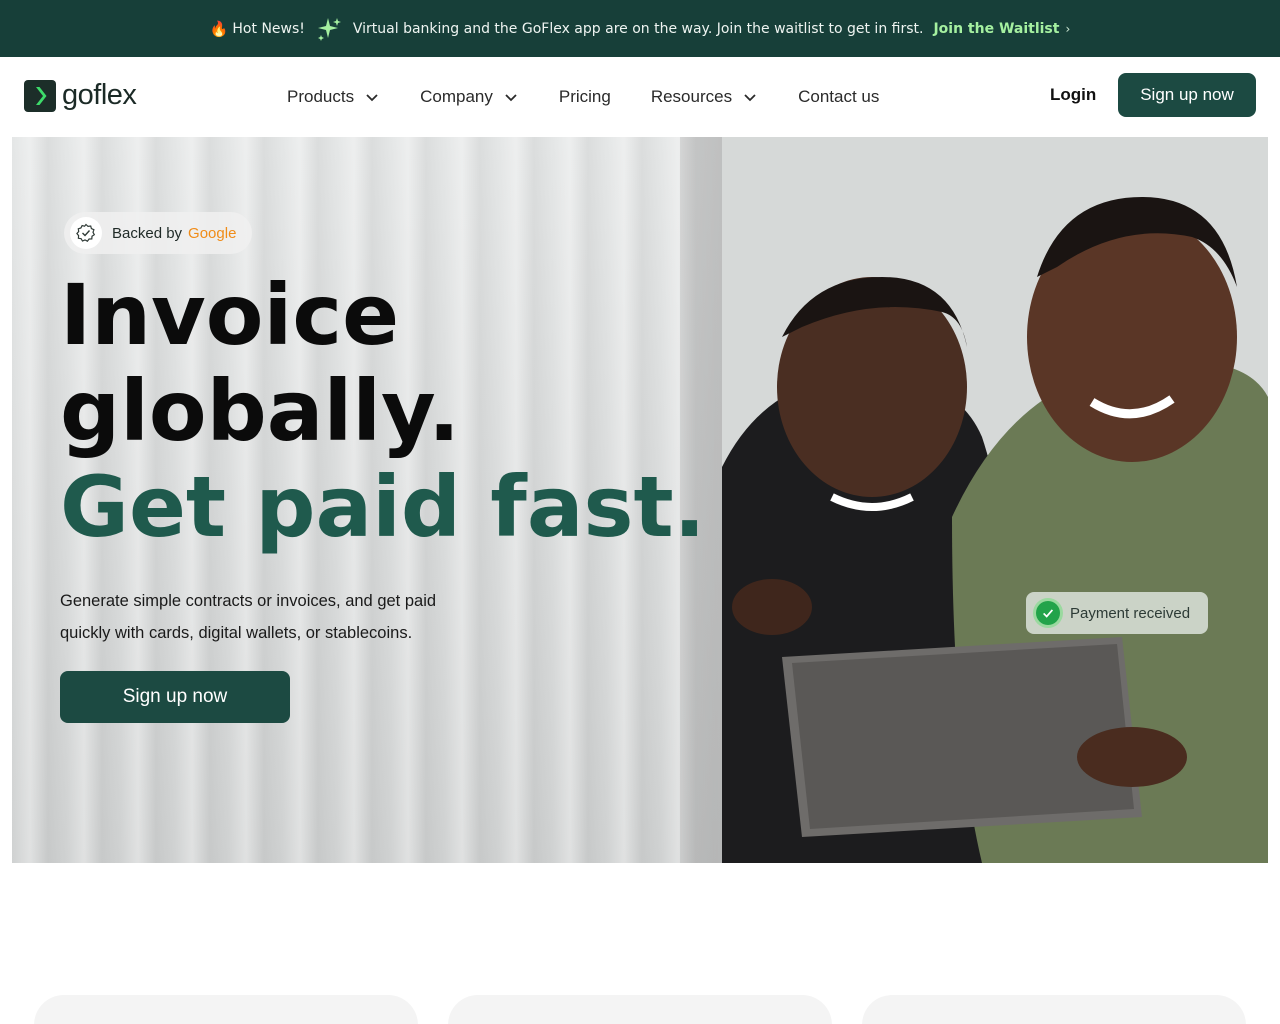 The height and width of the screenshot is (1024, 1280). I want to click on nav-item-label: Products, so click(321, 96).